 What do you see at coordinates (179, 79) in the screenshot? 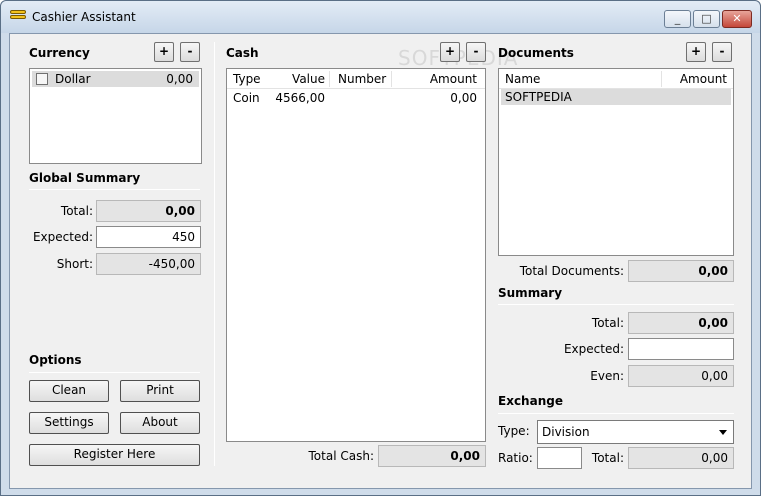
I see `currency-item-amount: 0,00` at bounding box center [179, 79].